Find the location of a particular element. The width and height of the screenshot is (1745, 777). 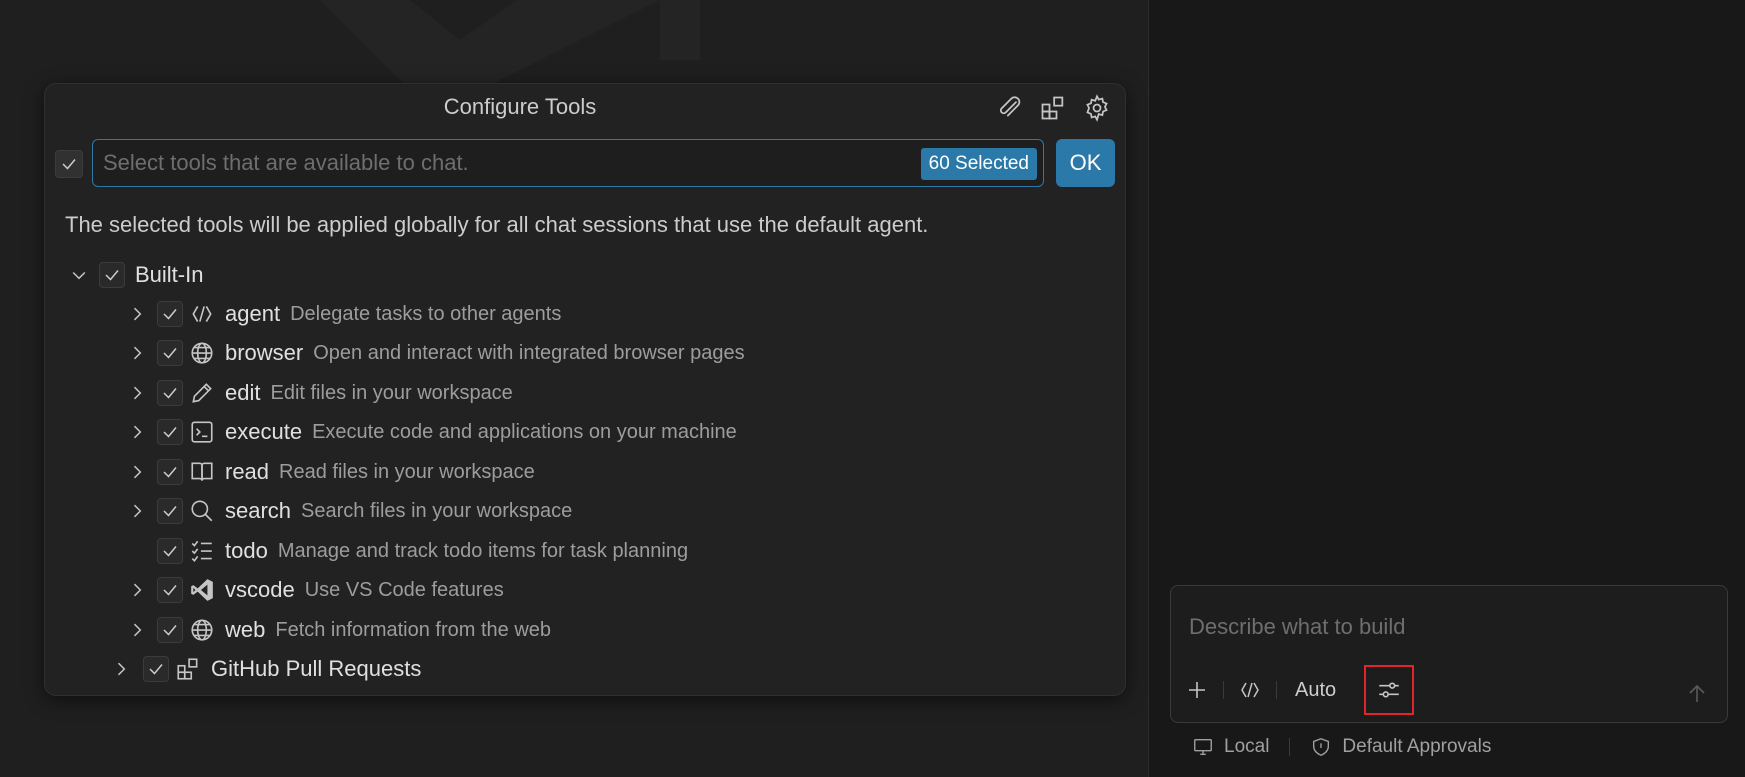

tool-row-web: web Fetch information from the web is located at coordinates (338, 630).